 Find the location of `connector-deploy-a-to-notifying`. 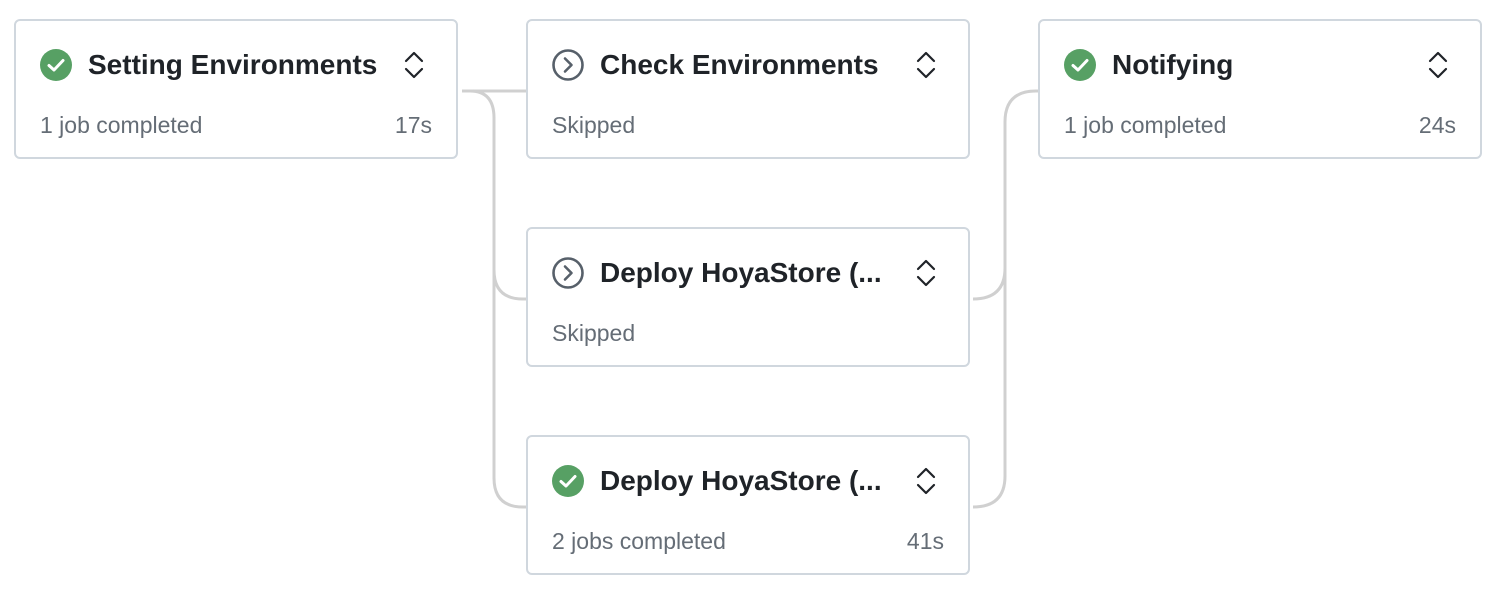

connector-deploy-a-to-notifying is located at coordinates (1005, 195).